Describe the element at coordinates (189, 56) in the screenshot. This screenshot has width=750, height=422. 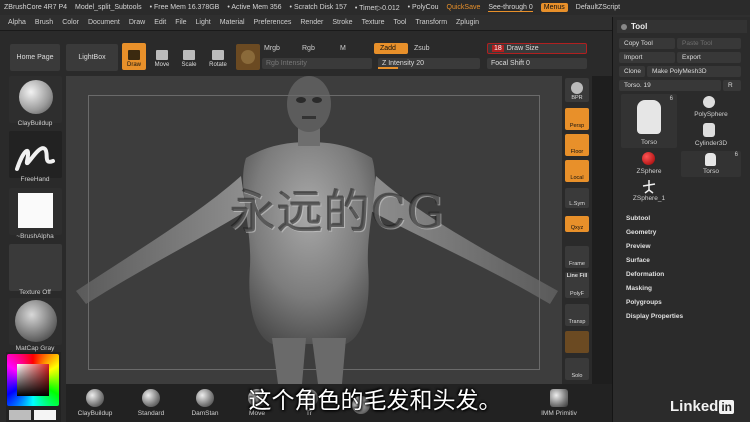
I see `scale-button: Scale` at that location.